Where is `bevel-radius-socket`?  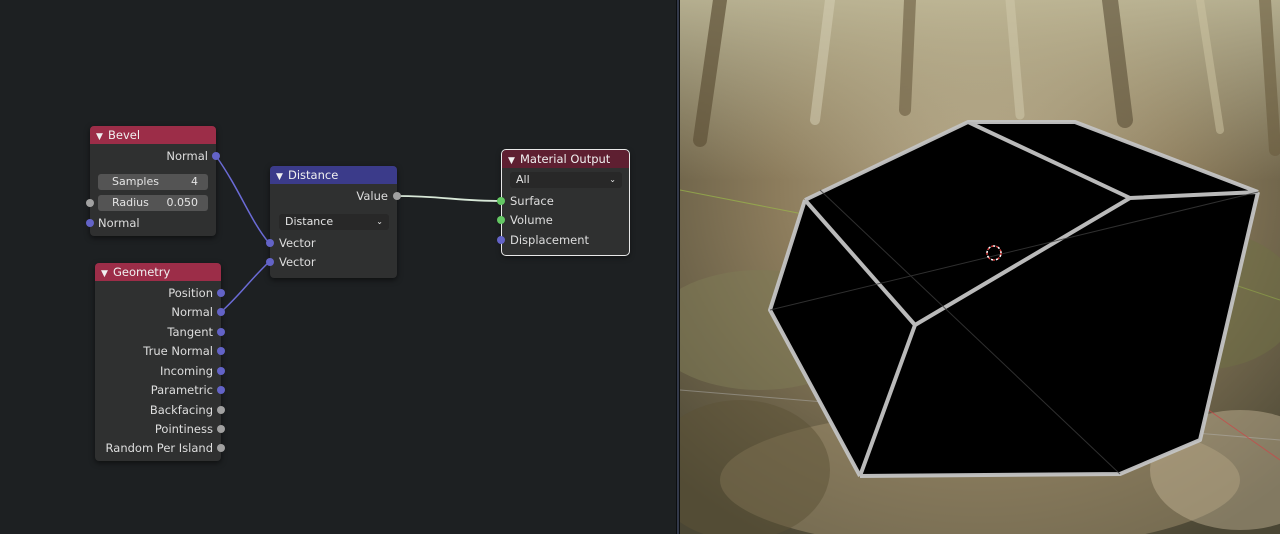
bevel-radius-socket is located at coordinates (90, 203).